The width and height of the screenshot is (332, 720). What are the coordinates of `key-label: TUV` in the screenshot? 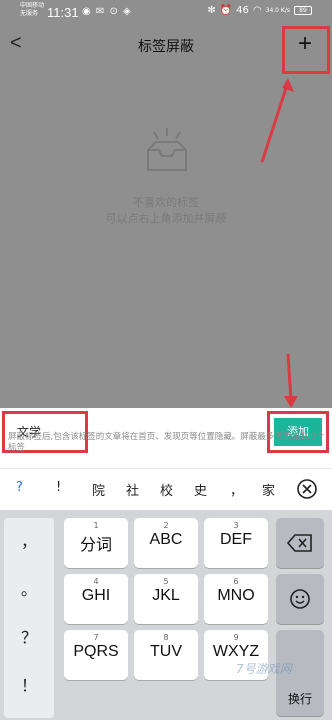 It's located at (166, 651).